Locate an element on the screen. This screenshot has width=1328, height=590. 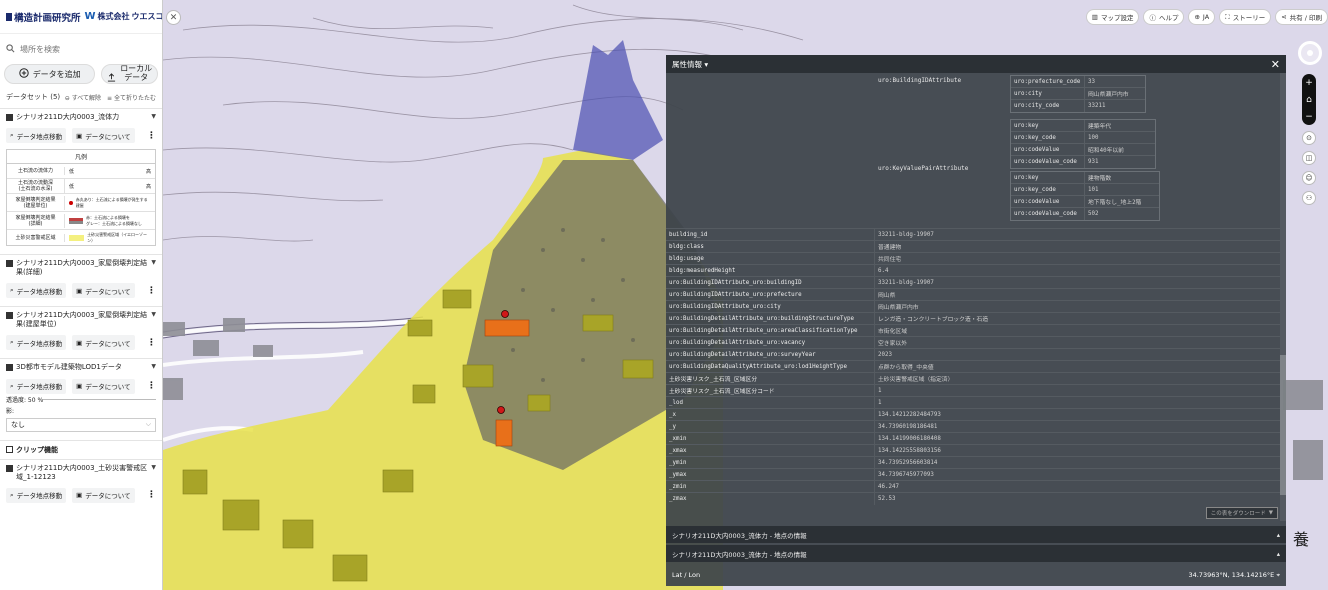
property-value: レンガ造・コンクリートブロック造・石造 is located at coordinates (1077, 318).